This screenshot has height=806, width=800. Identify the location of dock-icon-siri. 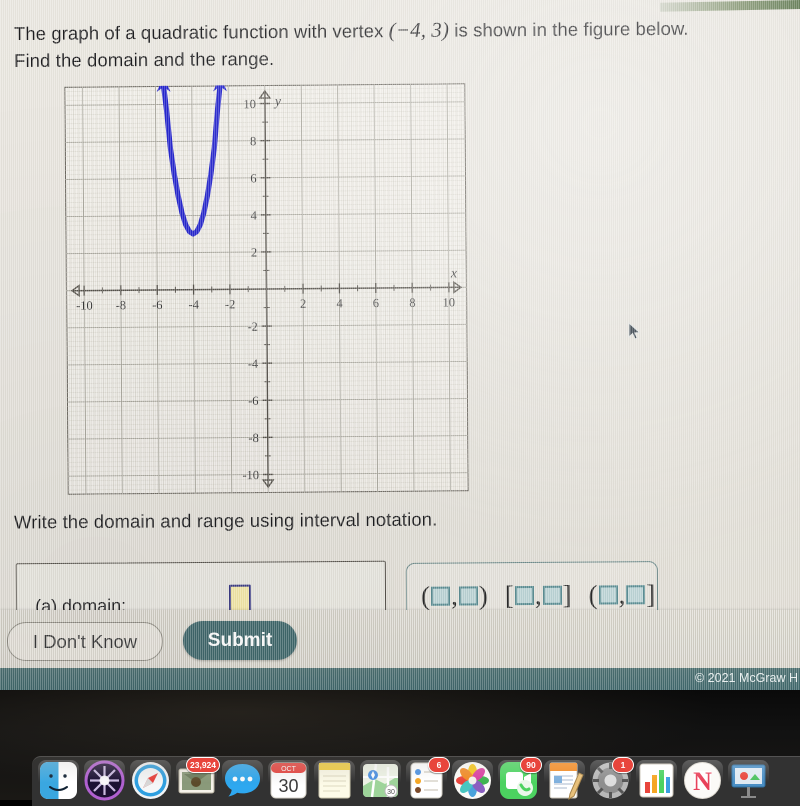
(104, 780).